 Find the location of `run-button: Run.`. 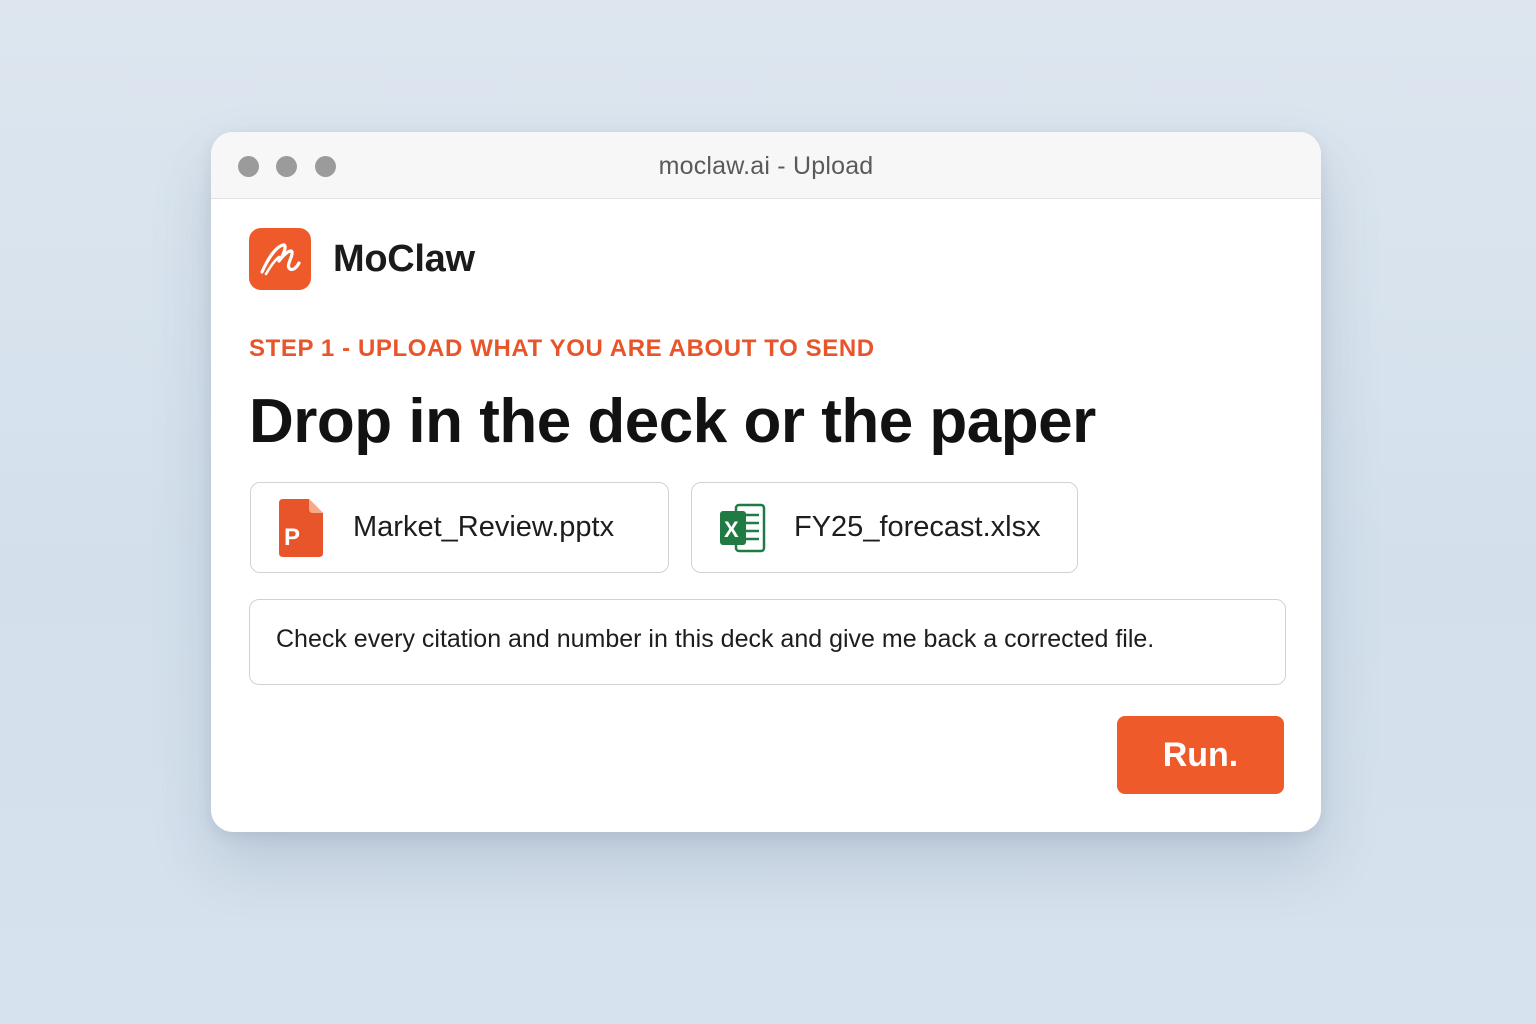

run-button: Run. is located at coordinates (1200, 755).